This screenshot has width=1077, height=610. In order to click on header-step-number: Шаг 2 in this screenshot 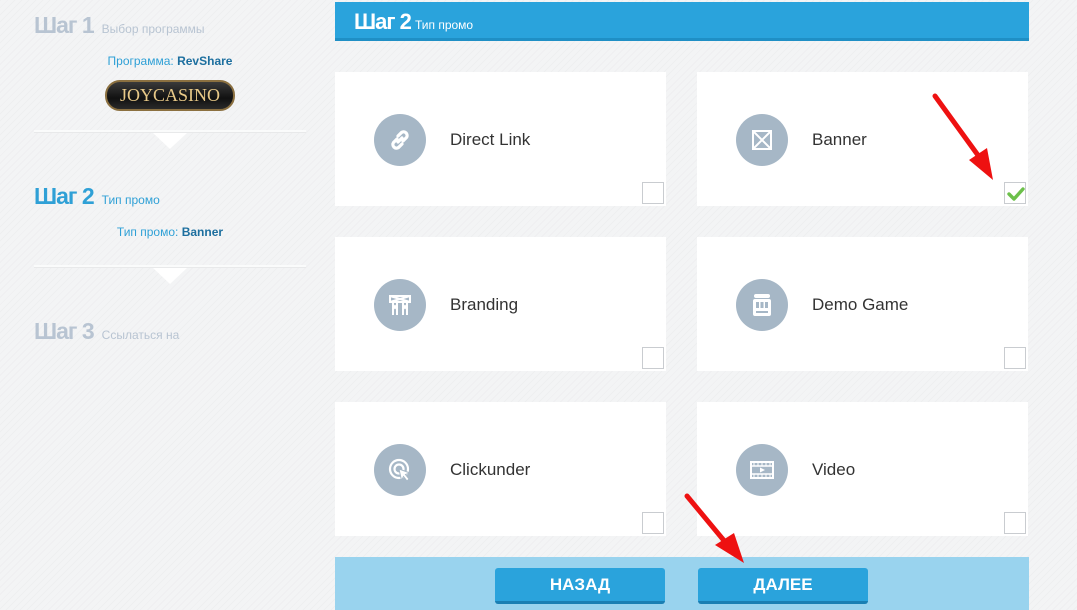, I will do `click(383, 21)`.